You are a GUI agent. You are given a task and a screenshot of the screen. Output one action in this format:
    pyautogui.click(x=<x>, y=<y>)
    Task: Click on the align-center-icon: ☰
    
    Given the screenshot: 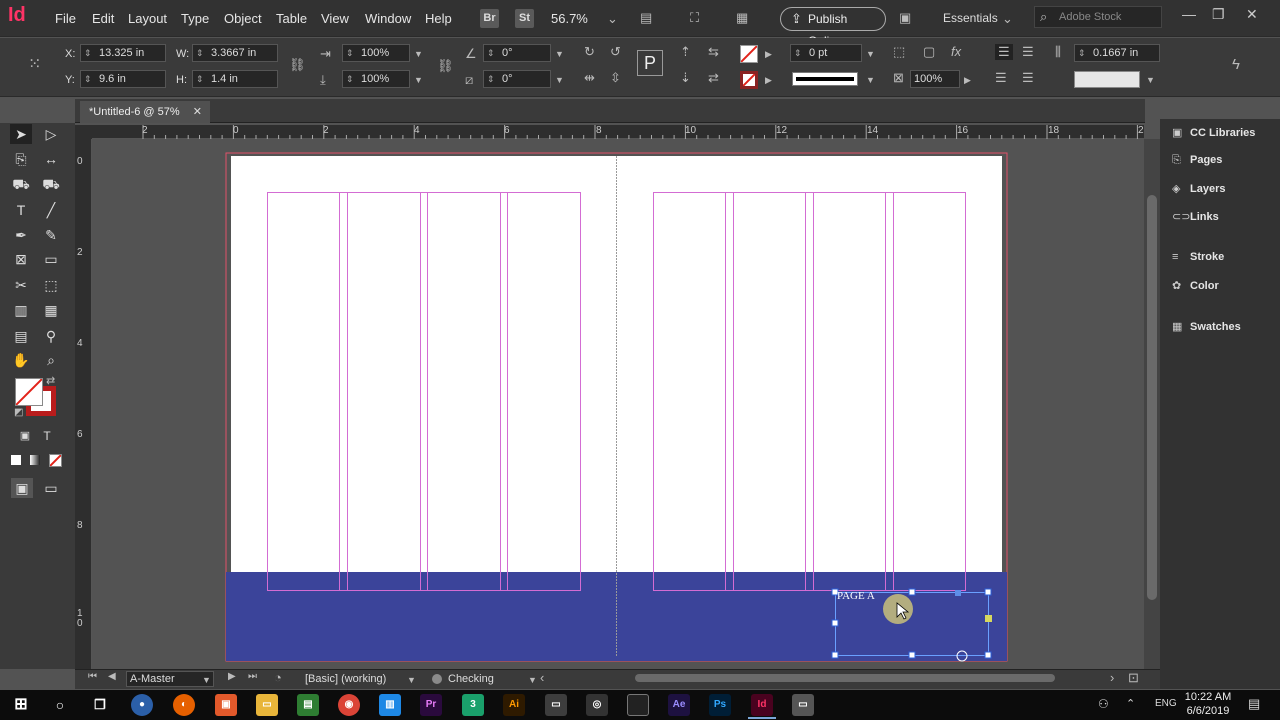 What is the action you would take?
    pyautogui.click(x=1028, y=52)
    